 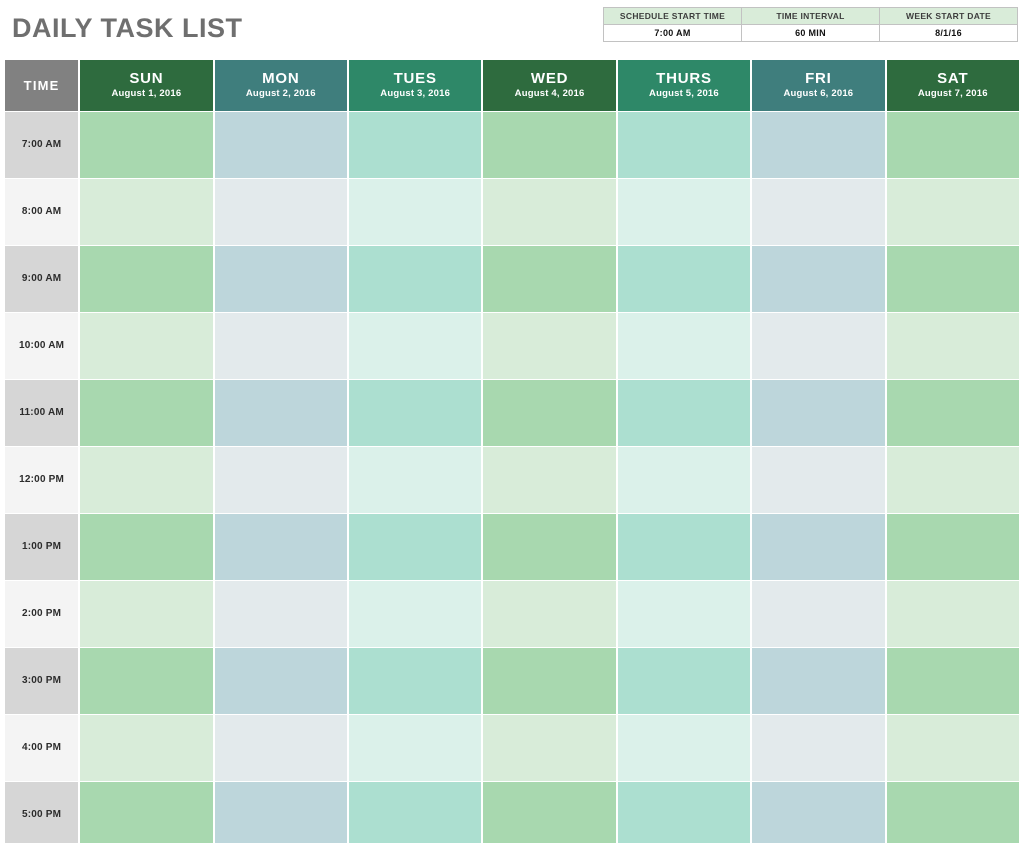 I want to click on schedule-row: 9:00 AM, so click(x=512, y=278).